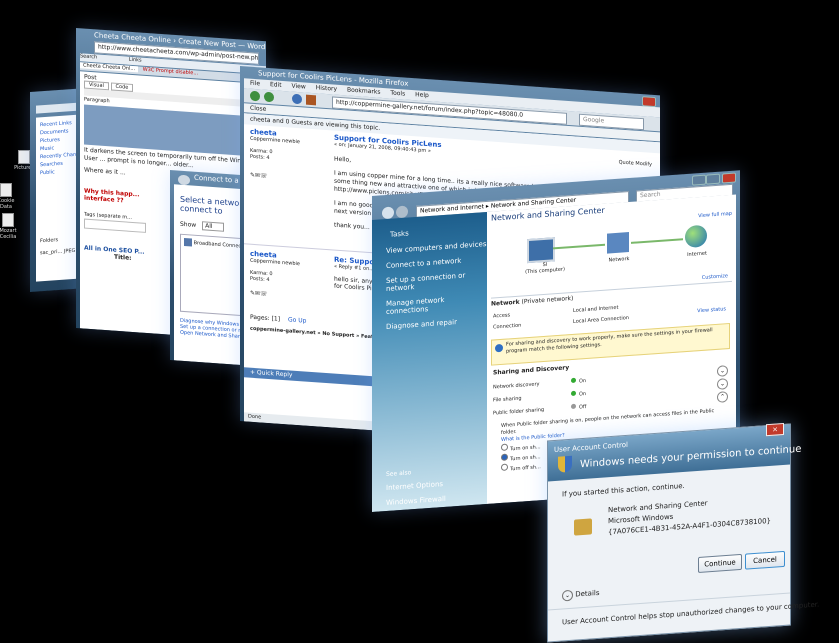 The height and width of the screenshot is (643, 839). What do you see at coordinates (364, 90) in the screenshot?
I see `menu-bookmarks: Bookmarks` at bounding box center [364, 90].